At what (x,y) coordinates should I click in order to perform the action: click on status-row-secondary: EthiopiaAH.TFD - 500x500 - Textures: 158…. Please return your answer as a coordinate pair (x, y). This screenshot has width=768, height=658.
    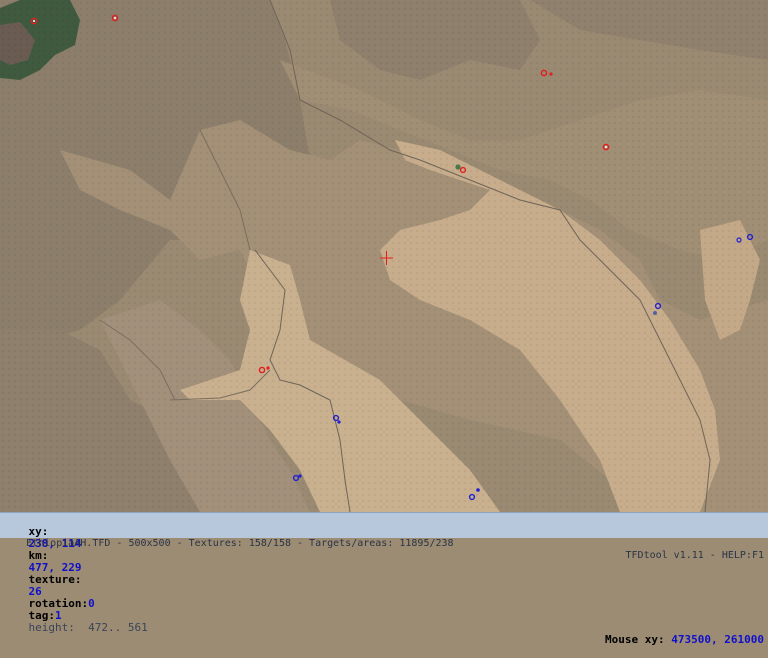
    Looking at the image, I should click on (384, 550).